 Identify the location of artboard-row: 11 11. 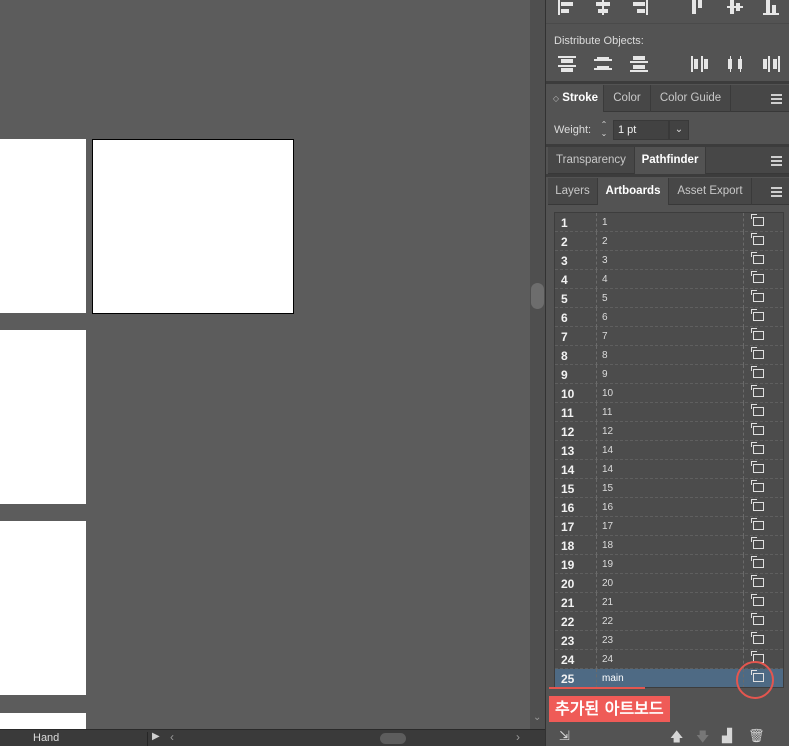
(669, 412).